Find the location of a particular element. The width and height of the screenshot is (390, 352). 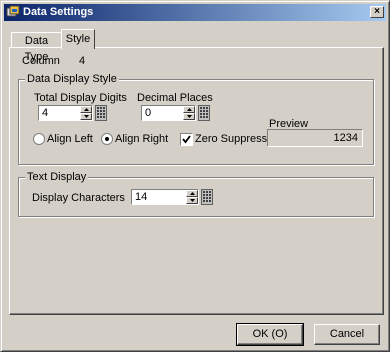

align-right-radio is located at coordinates (107, 139).